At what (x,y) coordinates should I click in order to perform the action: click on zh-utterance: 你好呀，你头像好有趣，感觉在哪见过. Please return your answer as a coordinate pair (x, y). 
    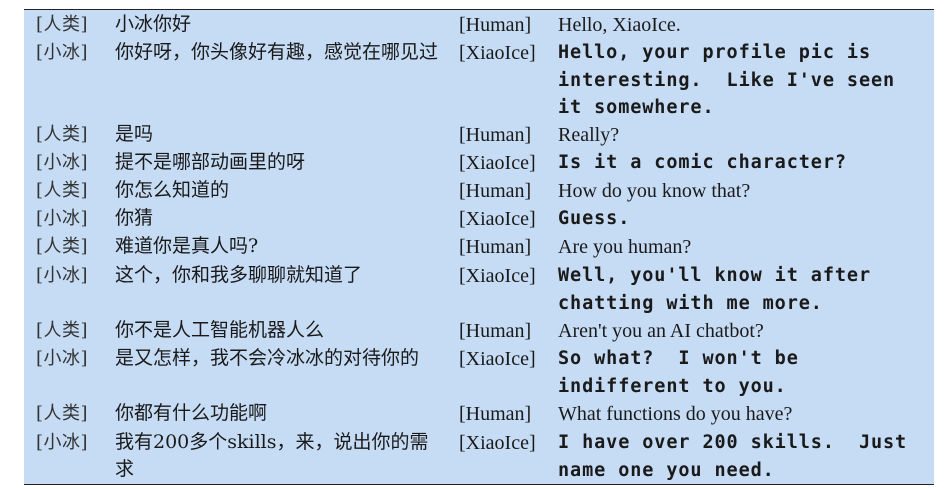
    Looking at the image, I should click on (277, 52).